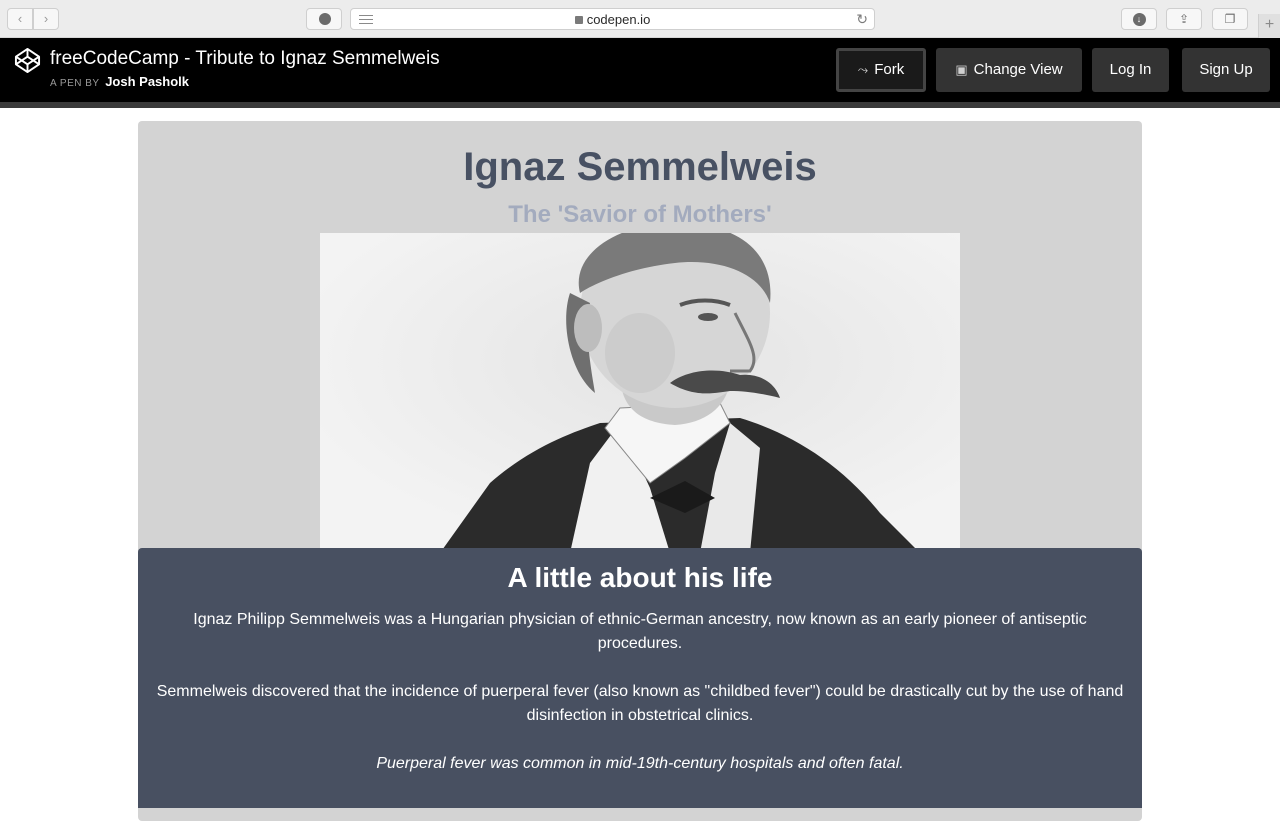 The height and width of the screenshot is (821, 1280). I want to click on pen-byline: A PEN BY Josh Pasholk, so click(119, 81).